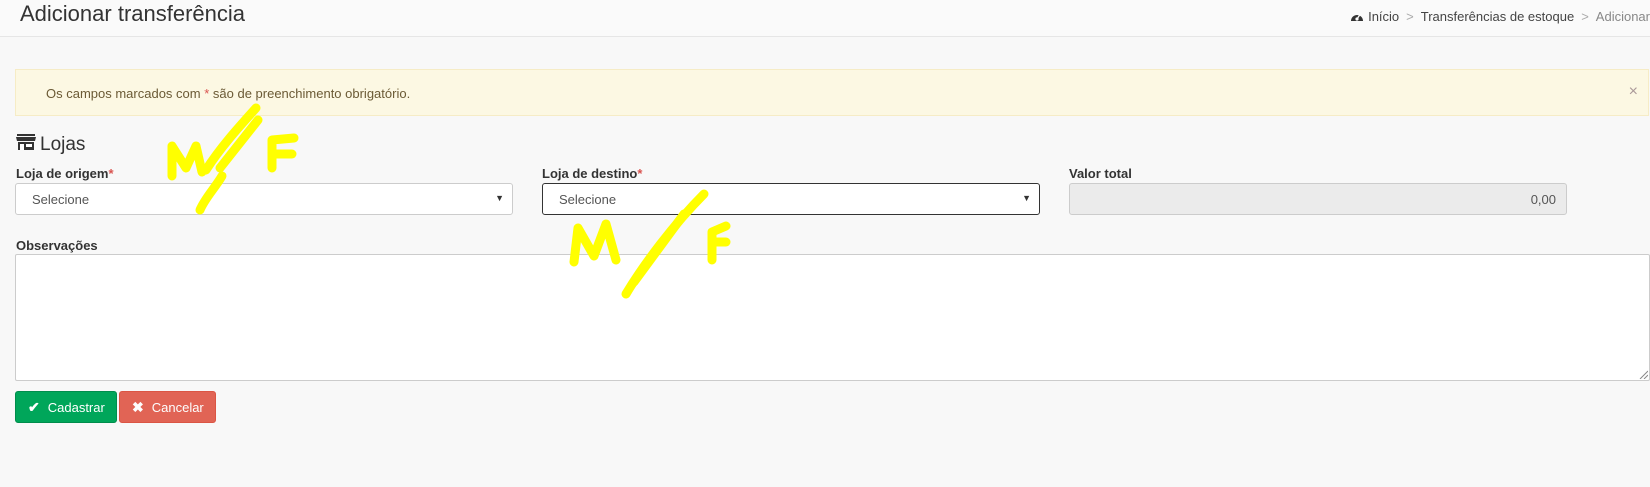  I want to click on destination-store-label: Loja de destino*, so click(592, 173).